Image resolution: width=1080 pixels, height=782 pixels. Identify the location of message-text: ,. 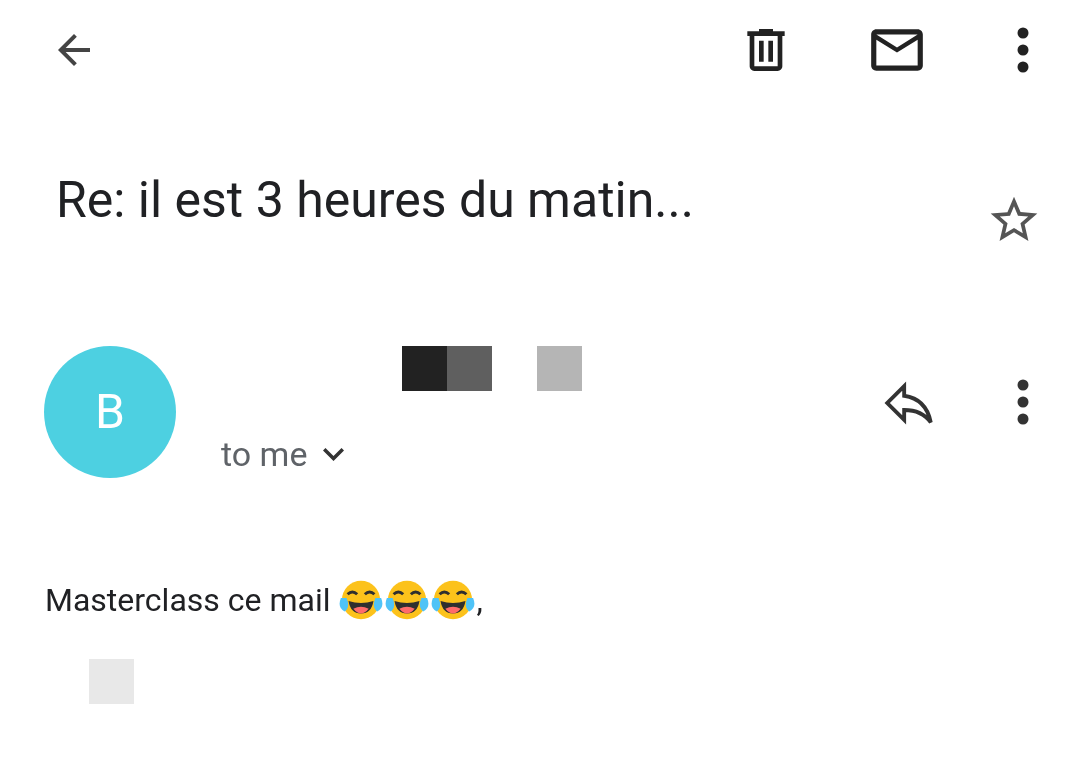
(479, 600).